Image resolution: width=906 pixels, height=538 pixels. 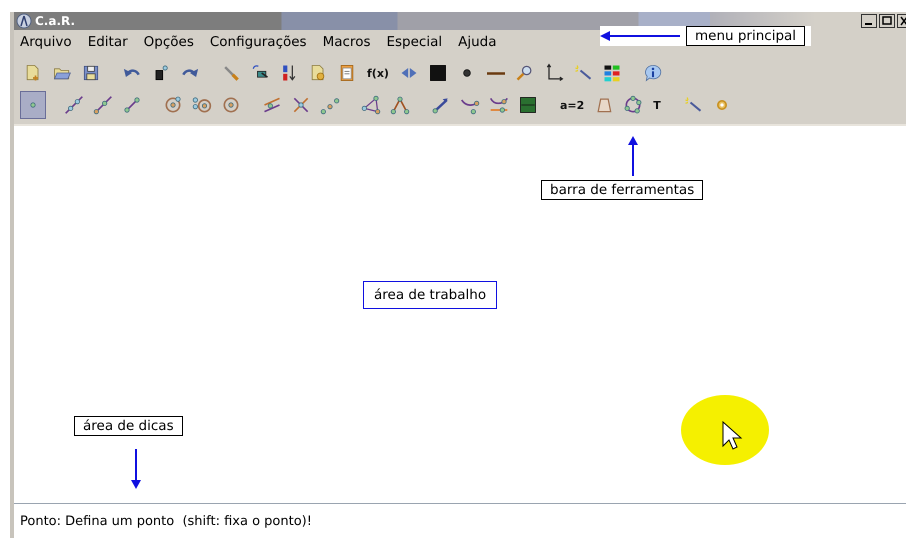 What do you see at coordinates (633, 156) in the screenshot?
I see `up-arrow` at bounding box center [633, 156].